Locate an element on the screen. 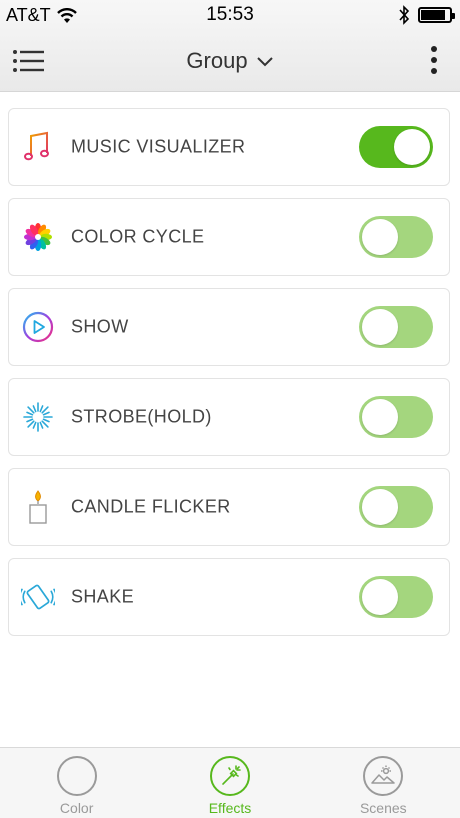 This screenshot has height=818, width=460. effect-label: STROBE(HOLD) is located at coordinates (141, 416).